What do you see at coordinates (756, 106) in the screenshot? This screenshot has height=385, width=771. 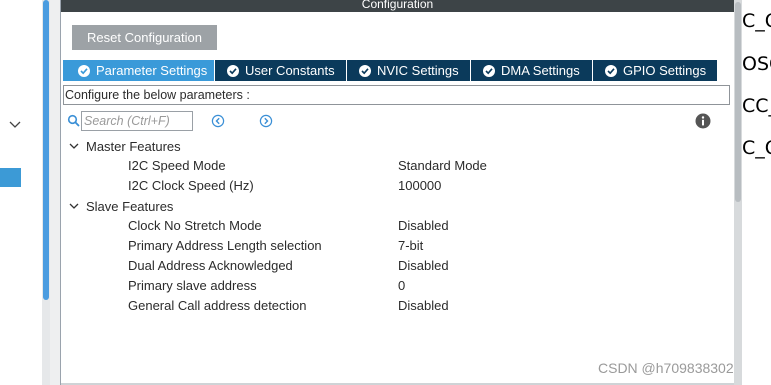 I see `right-edge-text: CC_` at bounding box center [756, 106].